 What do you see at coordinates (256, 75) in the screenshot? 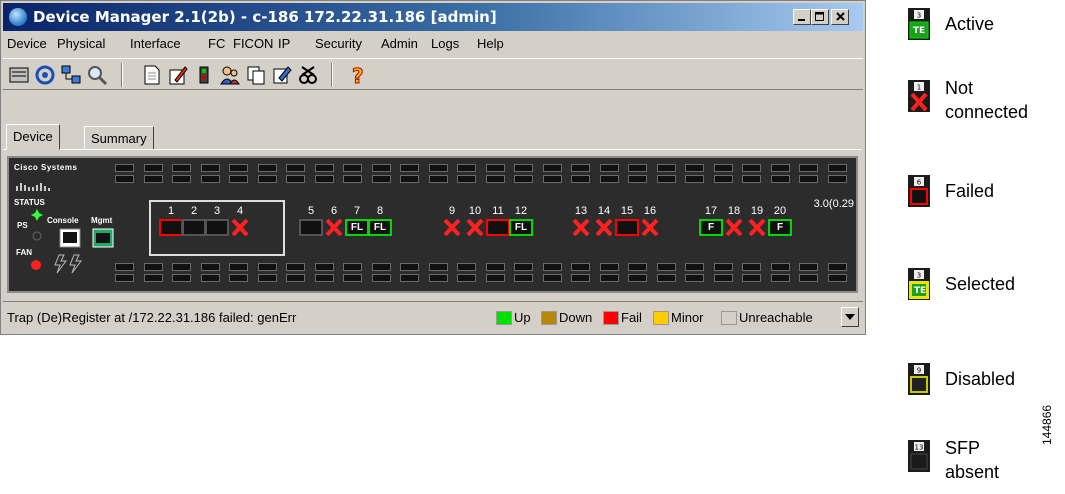
I see `copy-icon` at bounding box center [256, 75].